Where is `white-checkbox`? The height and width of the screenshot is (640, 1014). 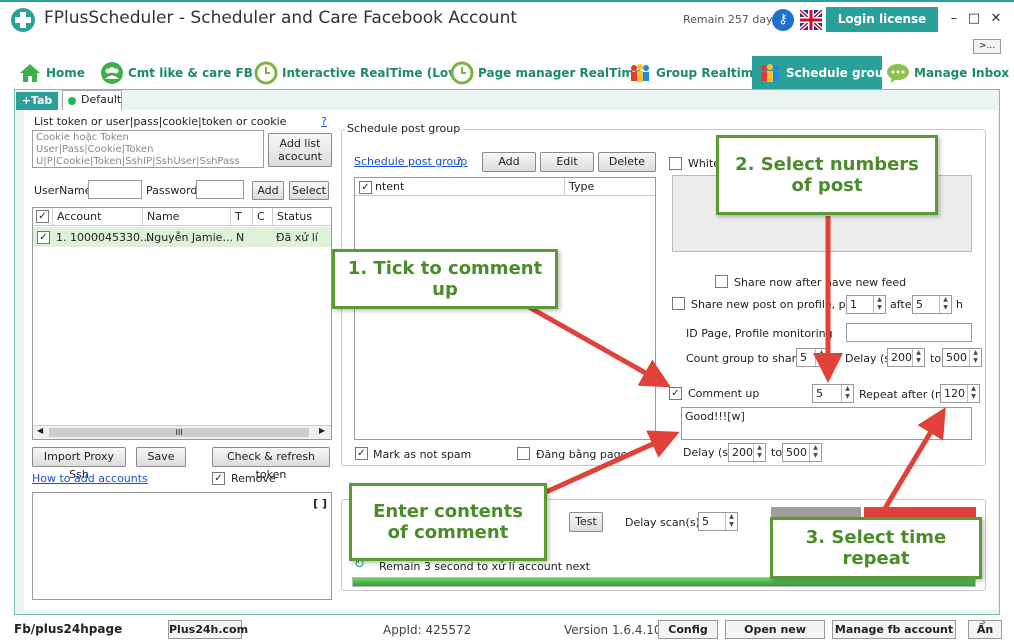
white-checkbox is located at coordinates (675, 163).